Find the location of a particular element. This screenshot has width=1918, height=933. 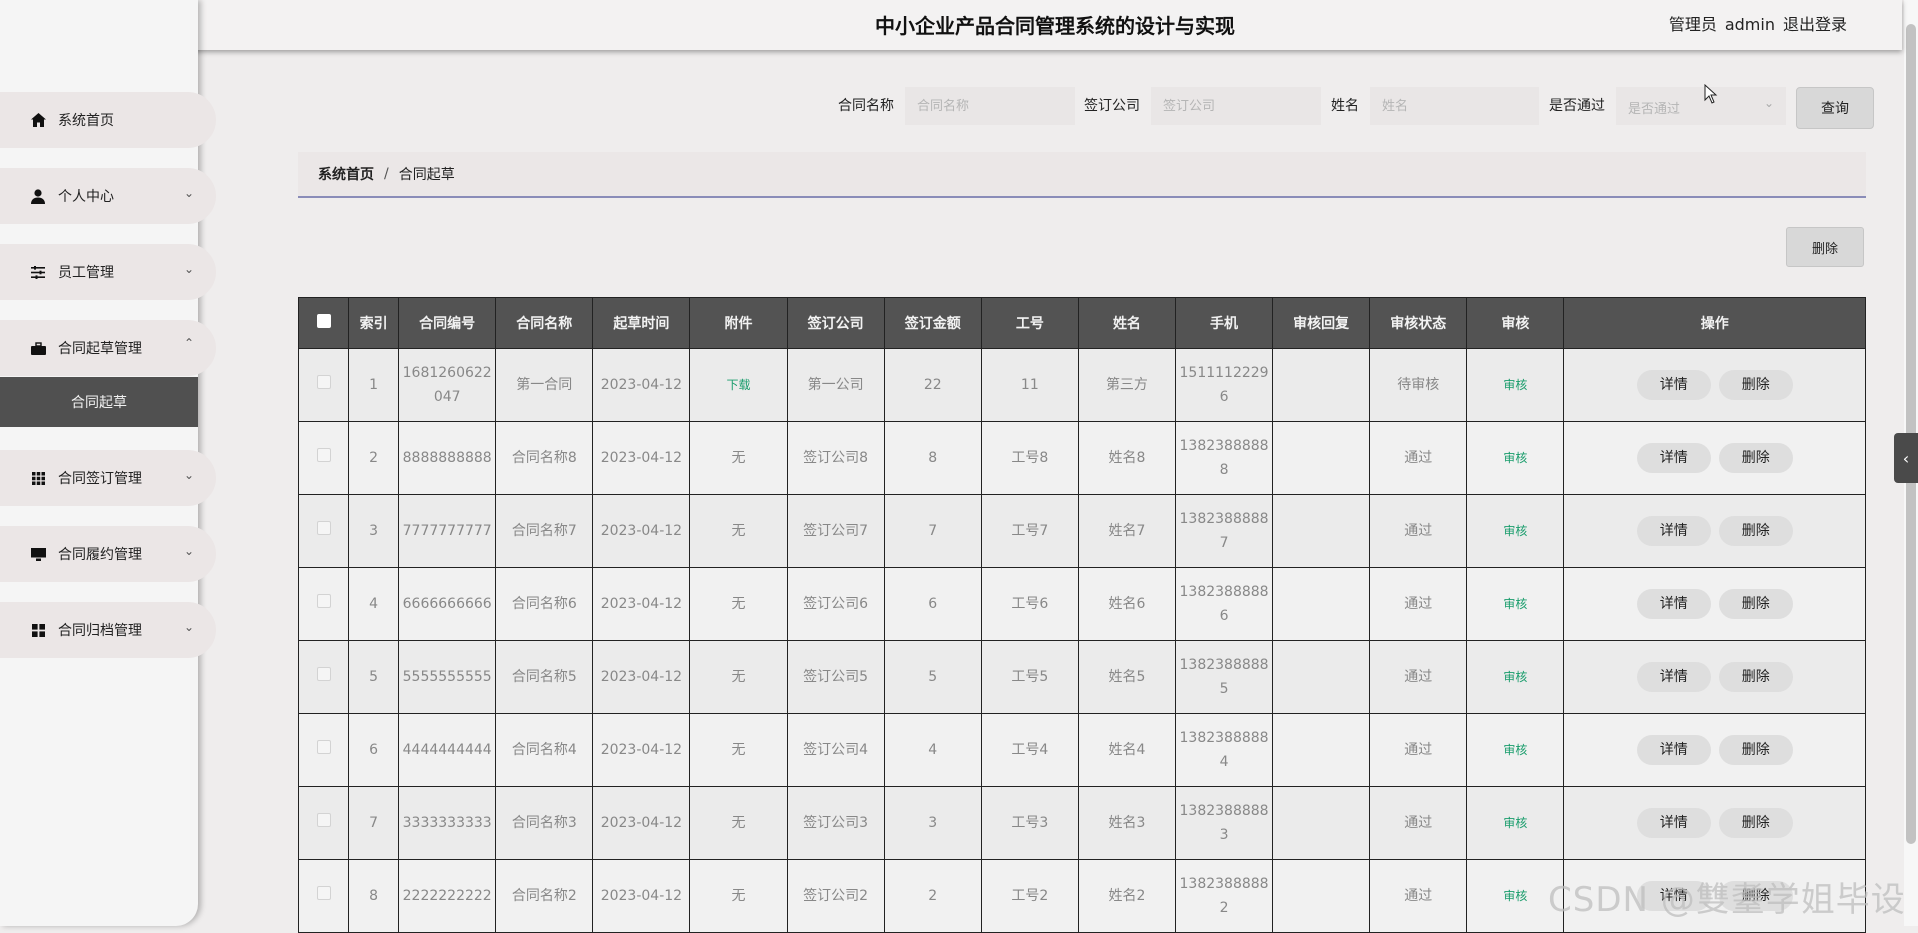

sidebar-item-home: 系统首页 is located at coordinates (108, 120).